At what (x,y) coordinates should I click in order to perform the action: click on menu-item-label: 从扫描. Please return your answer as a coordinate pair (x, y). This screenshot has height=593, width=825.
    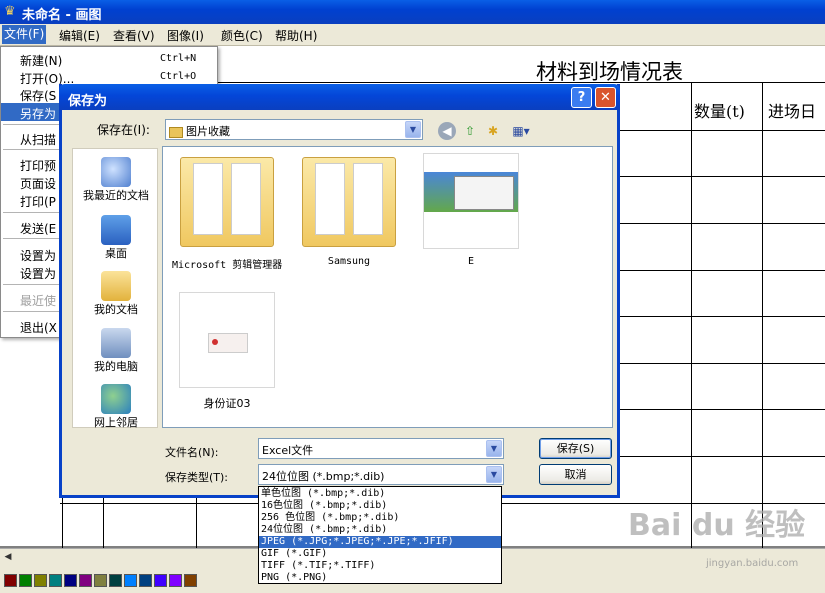
    Looking at the image, I should click on (38, 140).